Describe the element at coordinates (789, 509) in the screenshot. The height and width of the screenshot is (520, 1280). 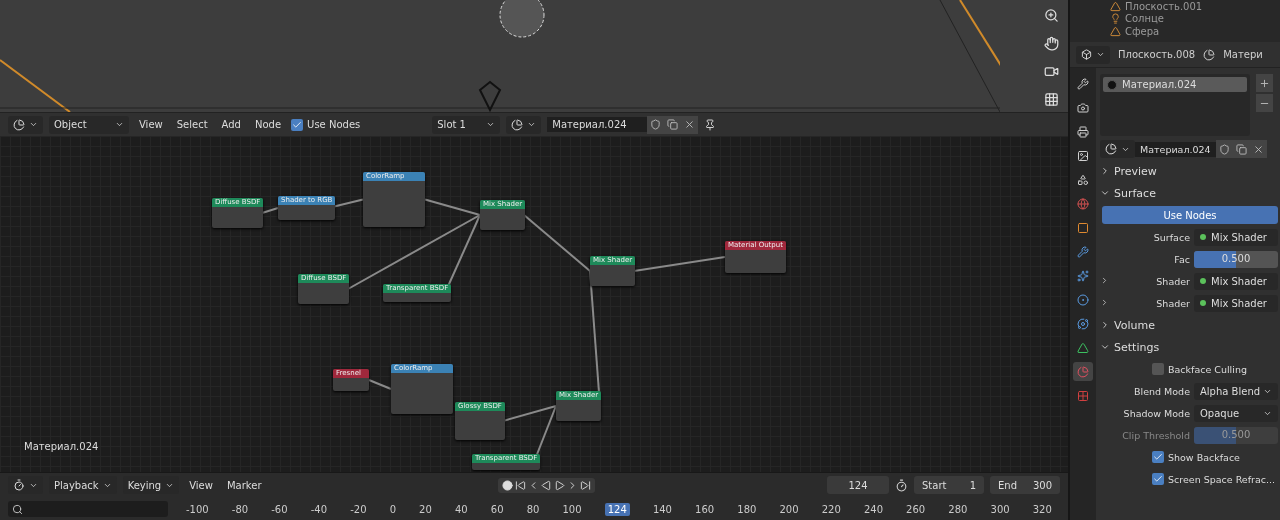
I see `frame-tick: 200` at that location.